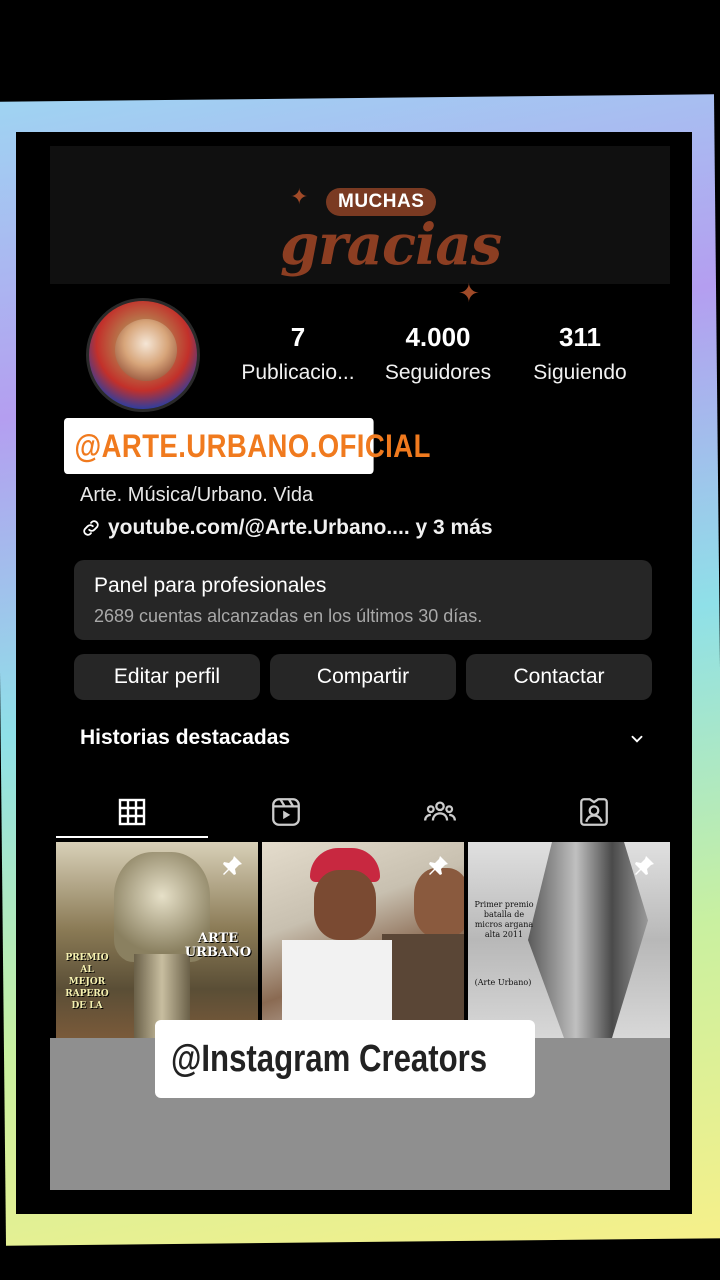  I want to click on tab-collabs, so click(440, 812).